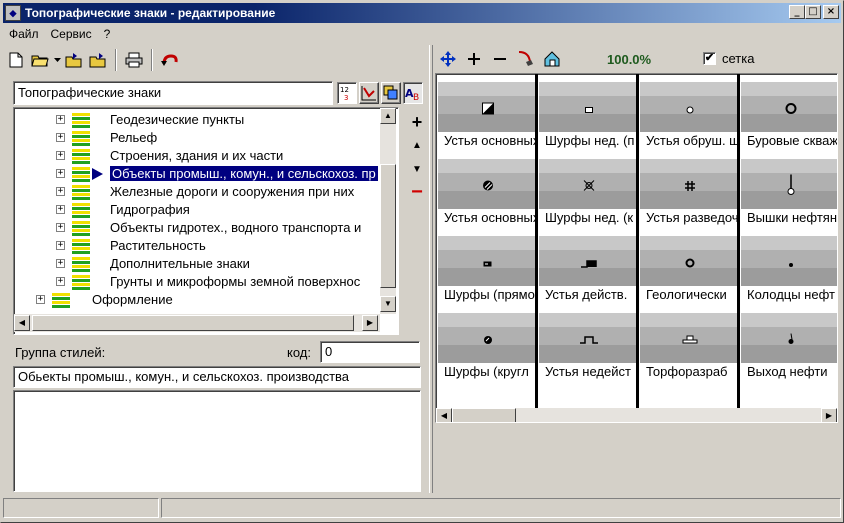  Describe the element at coordinates (588, 190) in the screenshot. I see `symbol-cell: Шурфы нед. (к` at that location.